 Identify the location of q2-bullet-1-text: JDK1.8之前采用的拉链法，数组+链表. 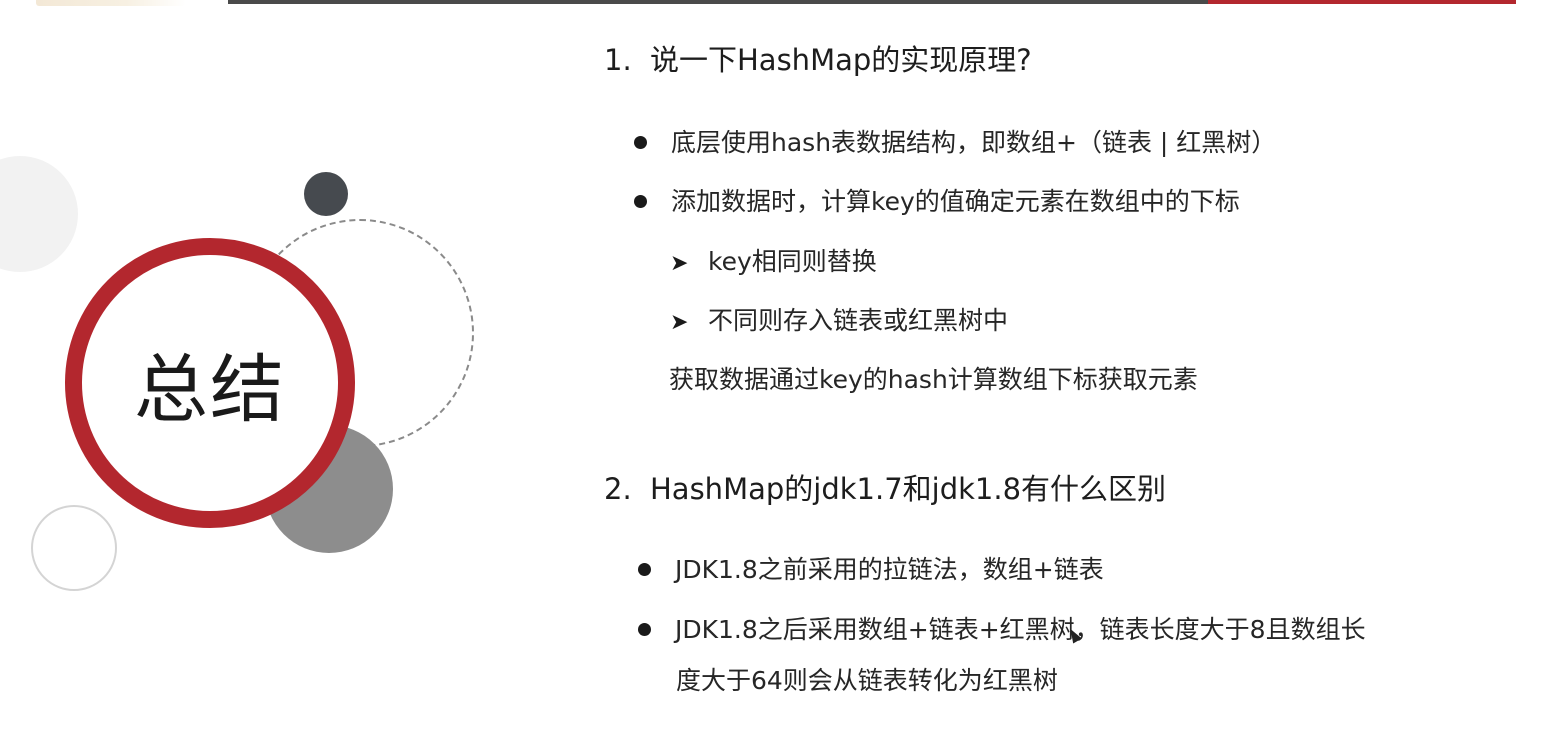
(889, 569).